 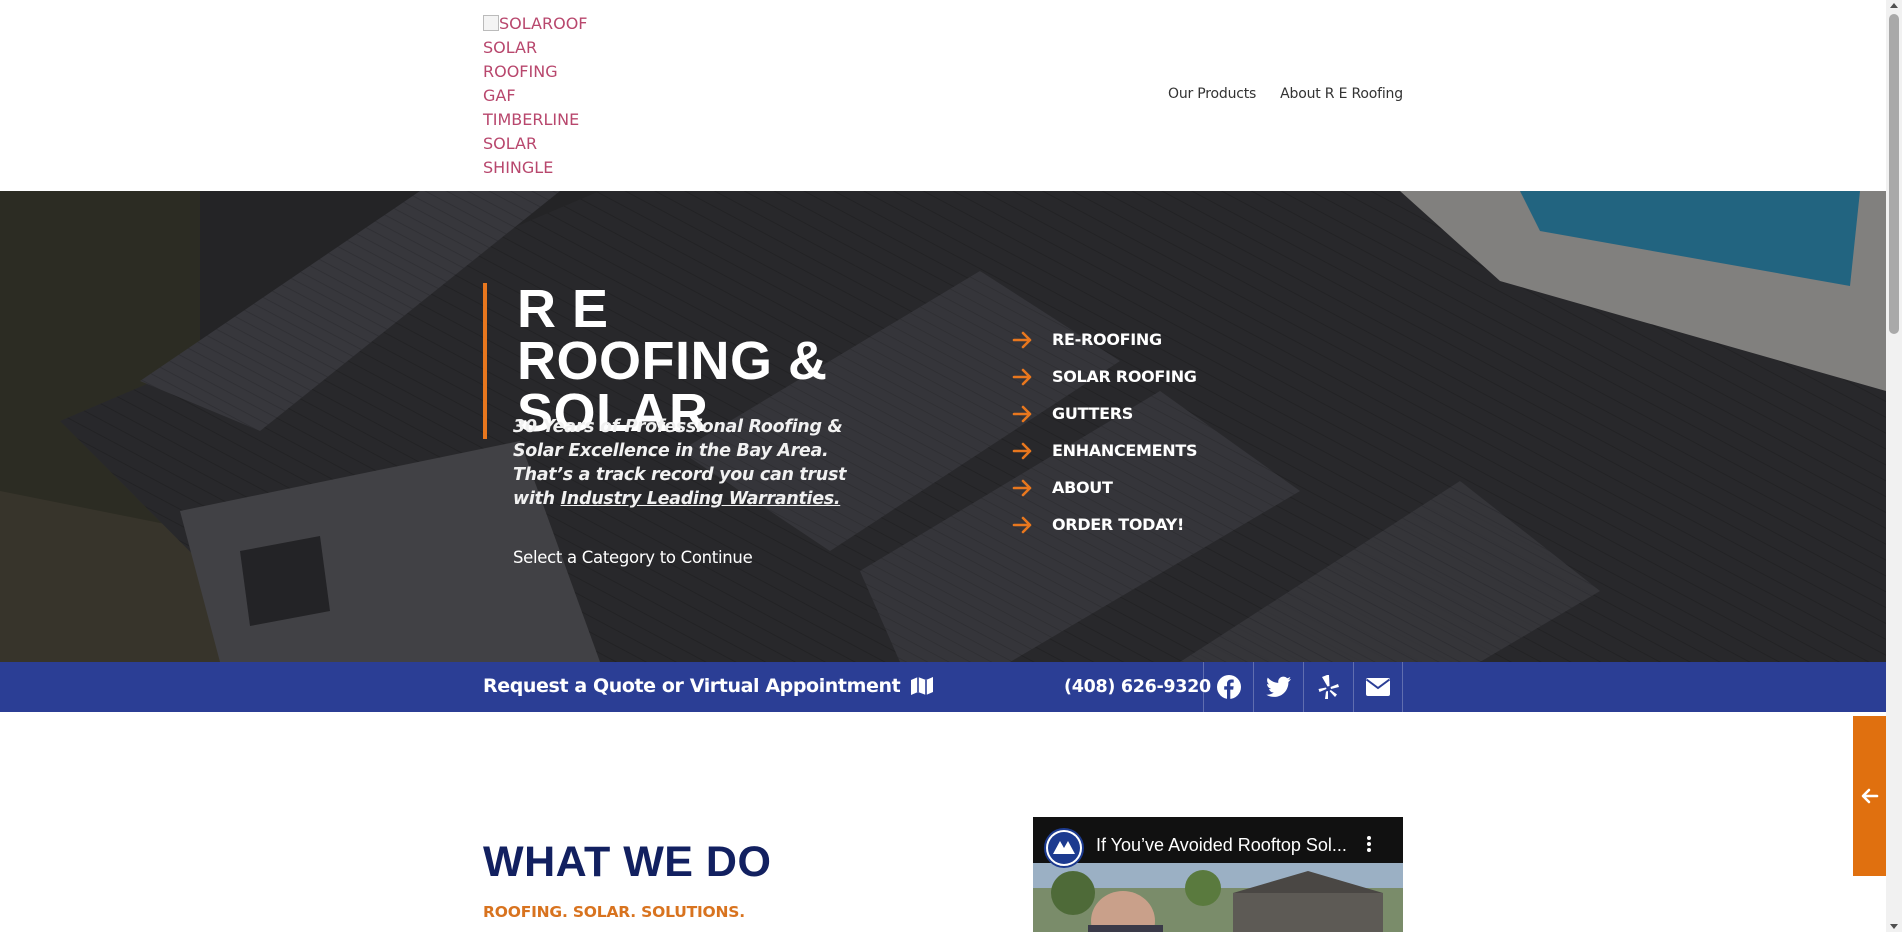 I want to click on broken-image-icon, so click(x=491, y=23).